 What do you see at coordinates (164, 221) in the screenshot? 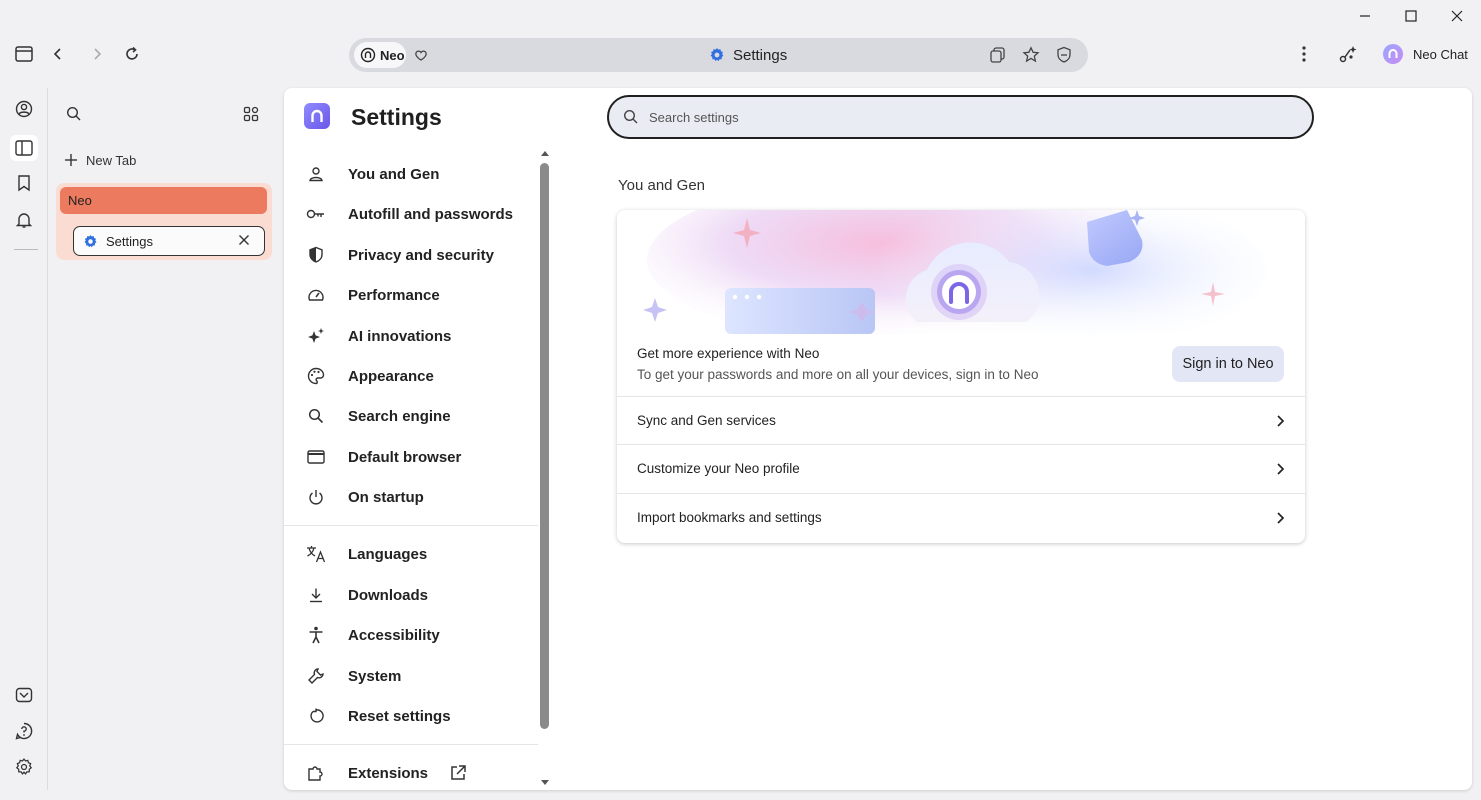
I see `tab-group: Neo Settings` at bounding box center [164, 221].